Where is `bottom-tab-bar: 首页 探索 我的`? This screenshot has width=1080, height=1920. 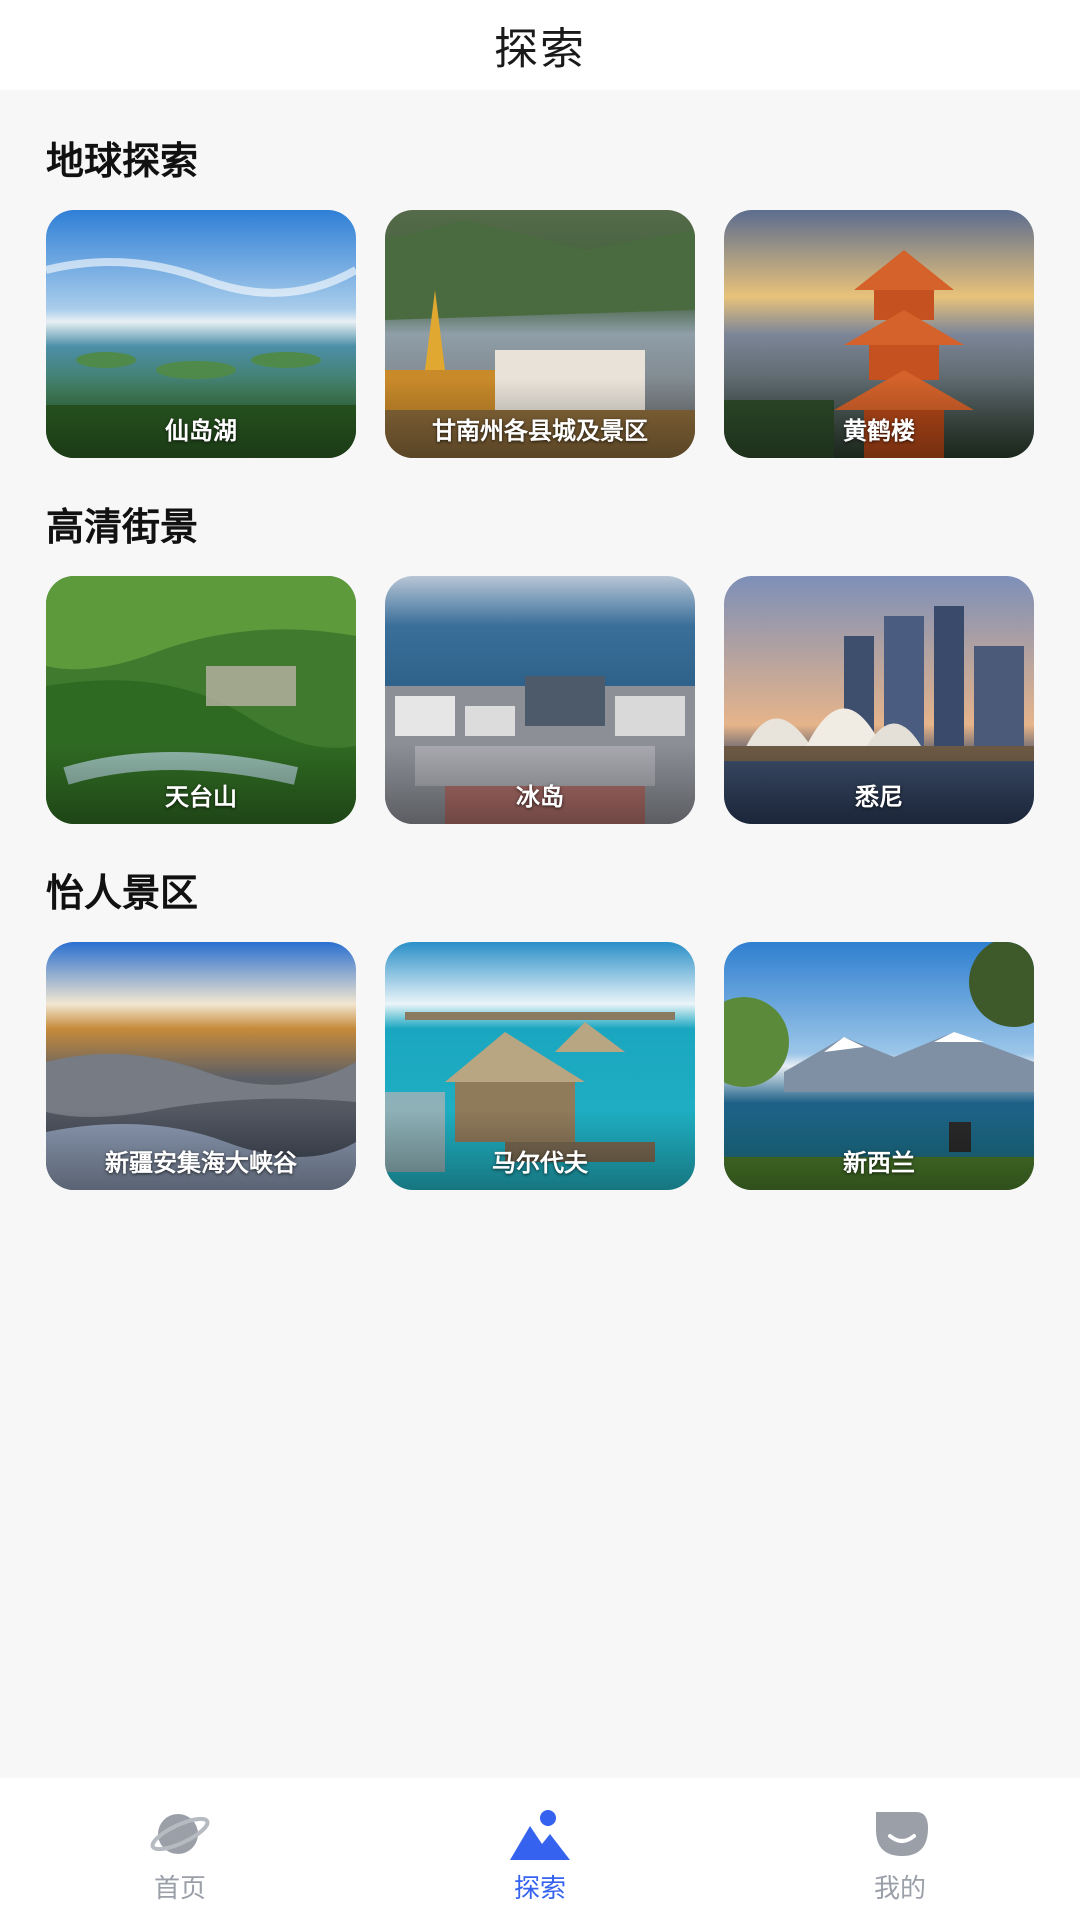 bottom-tab-bar: 首页 探索 我的 is located at coordinates (540, 1849).